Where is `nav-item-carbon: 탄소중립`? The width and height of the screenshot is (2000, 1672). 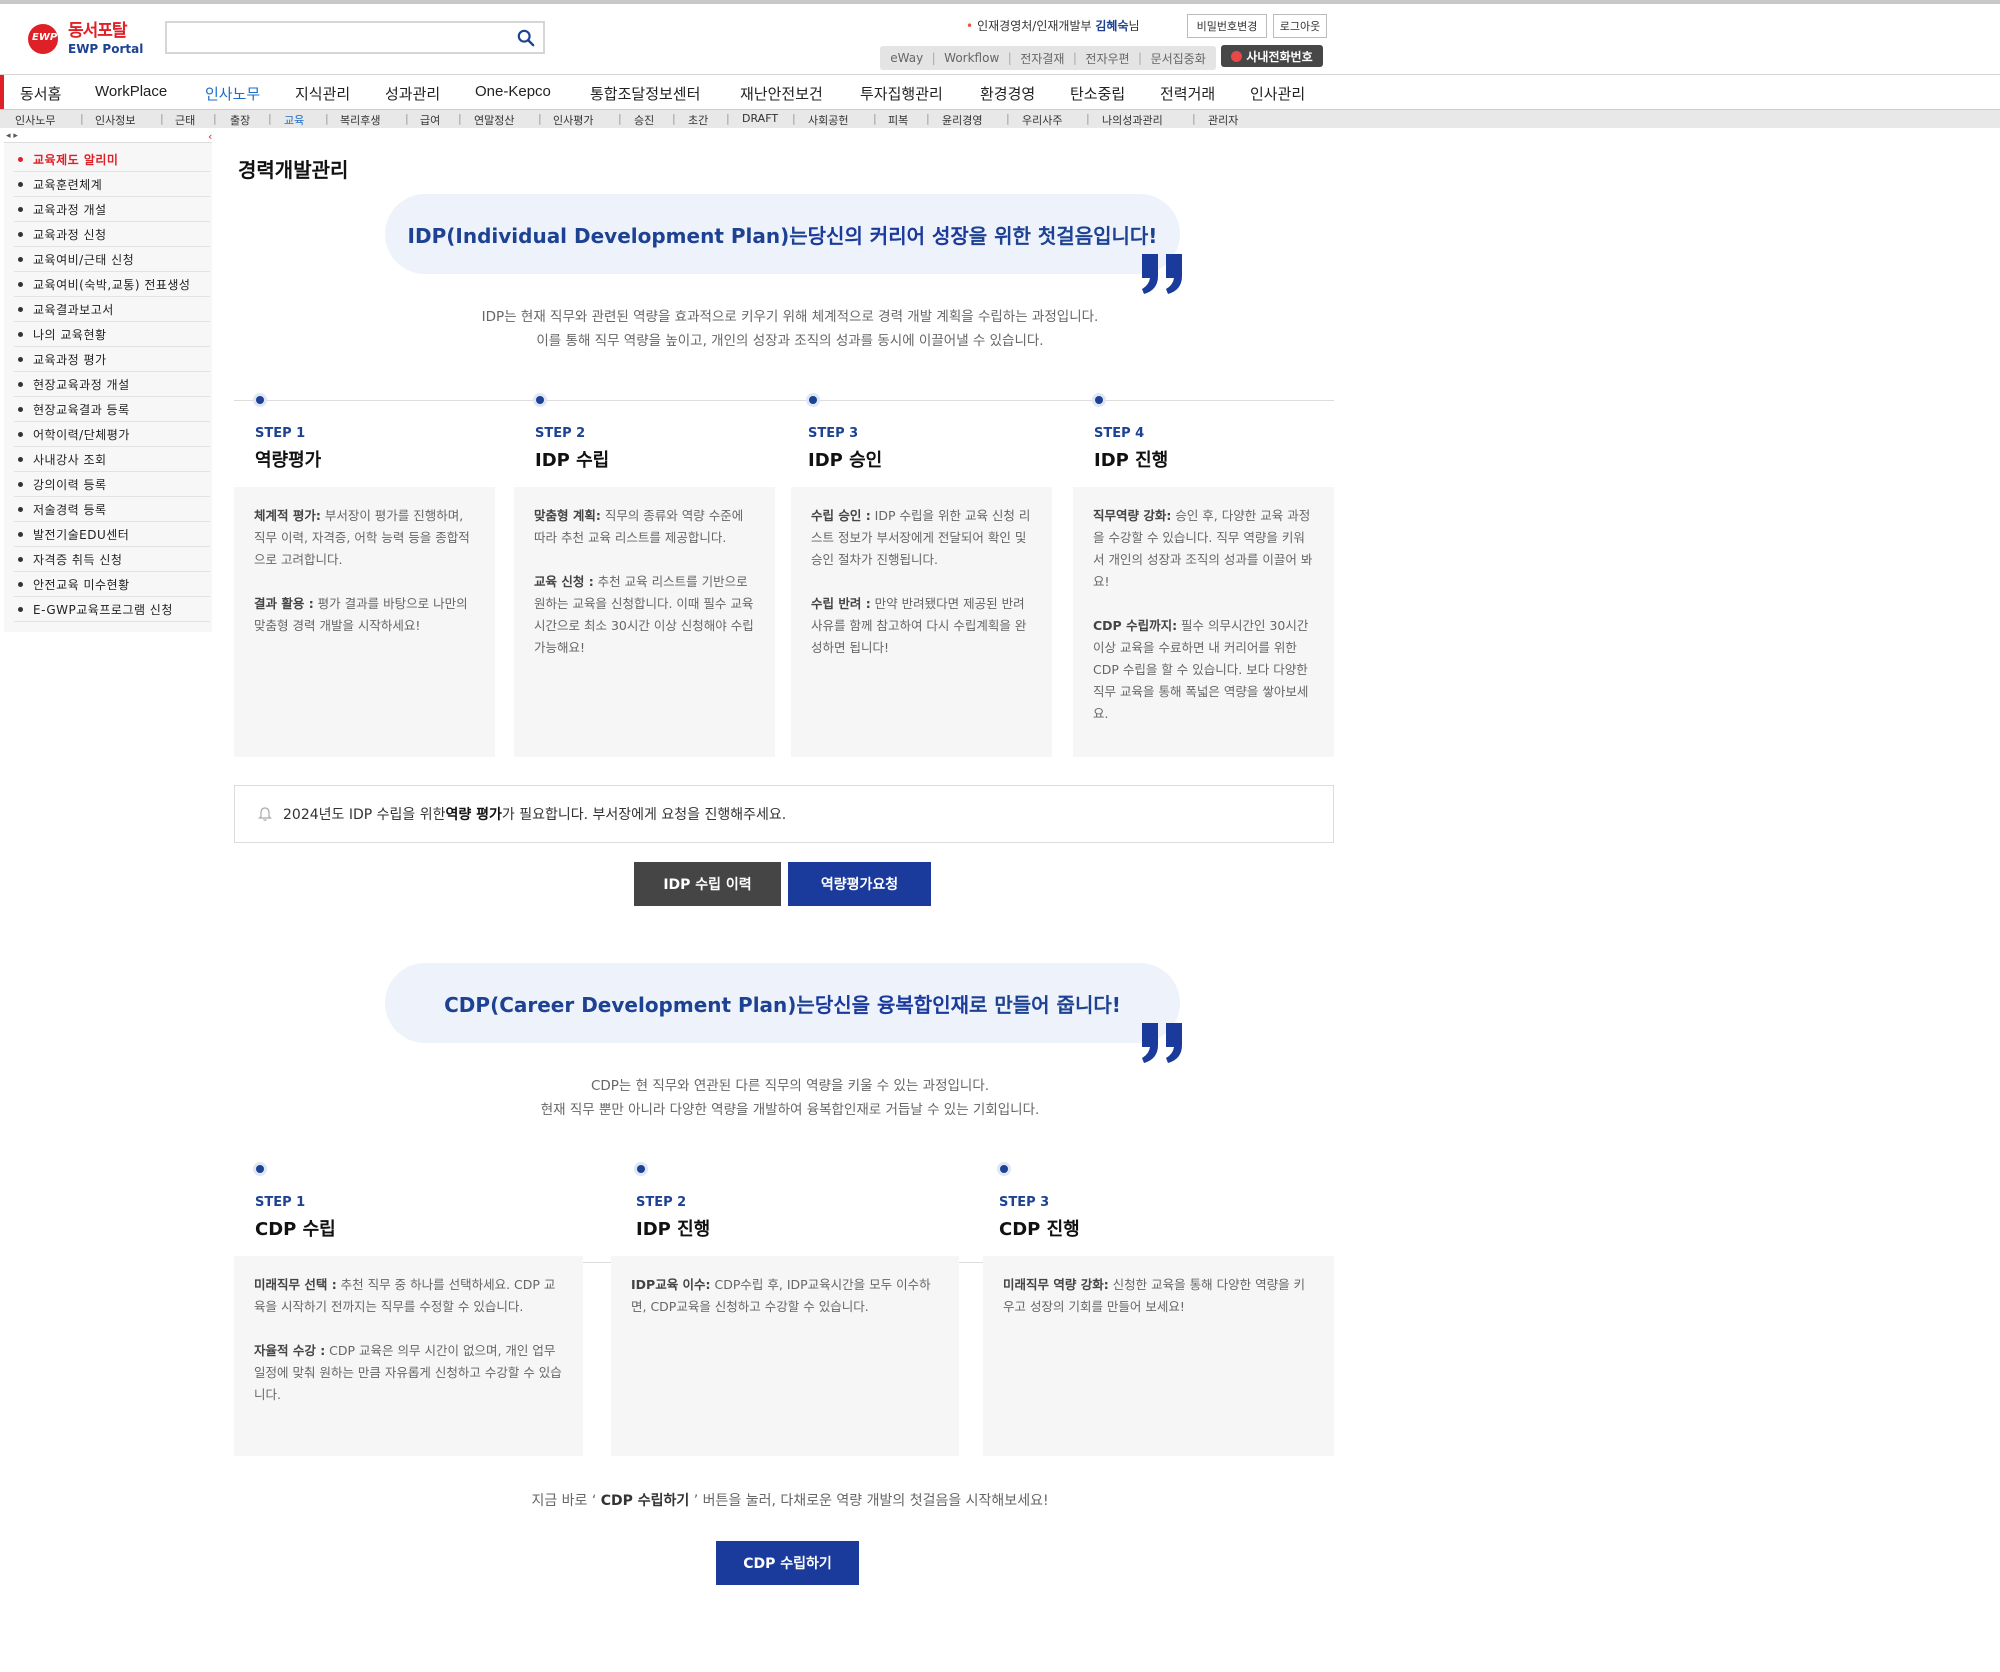
nav-item-carbon: 탄소중립 is located at coordinates (1097, 93).